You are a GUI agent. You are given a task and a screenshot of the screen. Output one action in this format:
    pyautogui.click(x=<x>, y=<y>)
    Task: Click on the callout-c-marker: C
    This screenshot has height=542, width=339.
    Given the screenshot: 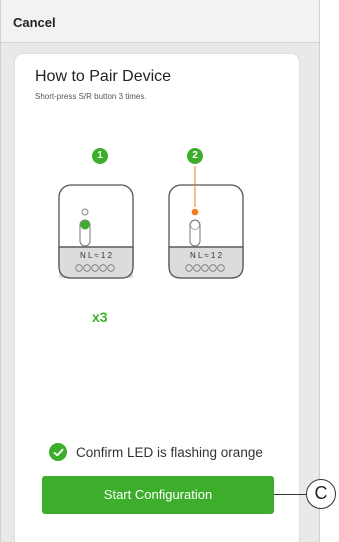 What is the action you would take?
    pyautogui.click(x=321, y=494)
    